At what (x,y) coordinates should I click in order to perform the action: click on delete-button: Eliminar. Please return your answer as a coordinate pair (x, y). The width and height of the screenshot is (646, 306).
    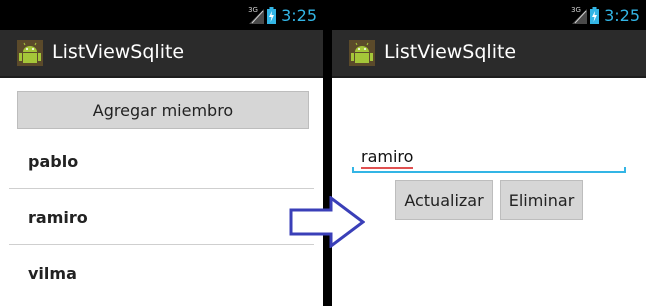
    Looking at the image, I should click on (541, 200).